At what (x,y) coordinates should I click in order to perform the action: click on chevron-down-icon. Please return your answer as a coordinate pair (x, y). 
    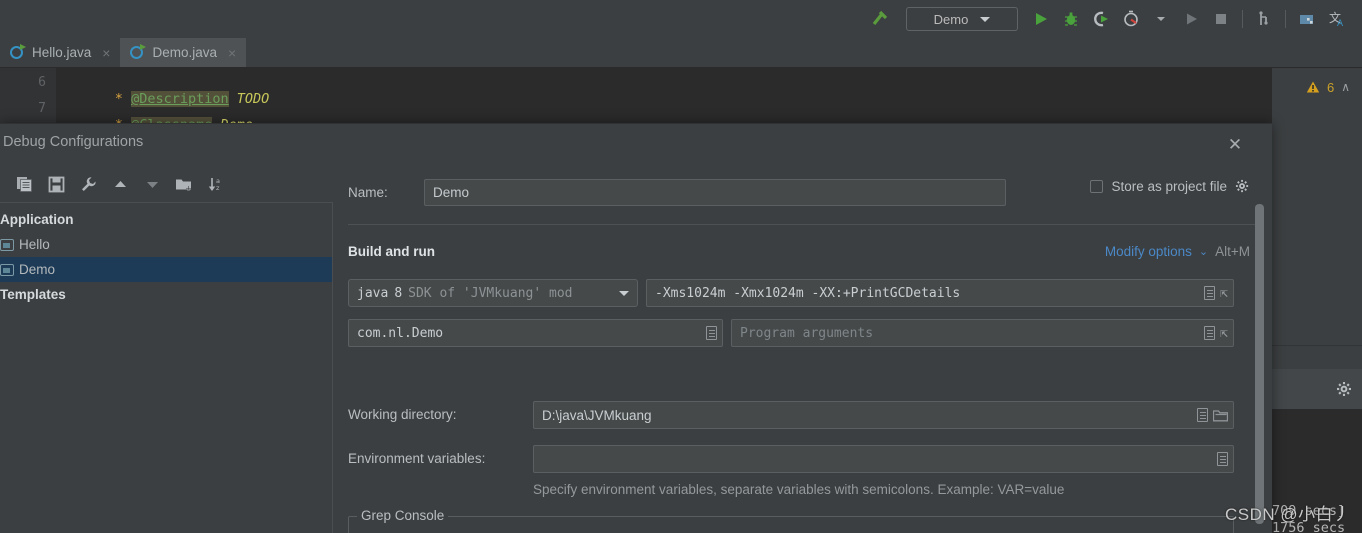
    Looking at the image, I should click on (985, 19).